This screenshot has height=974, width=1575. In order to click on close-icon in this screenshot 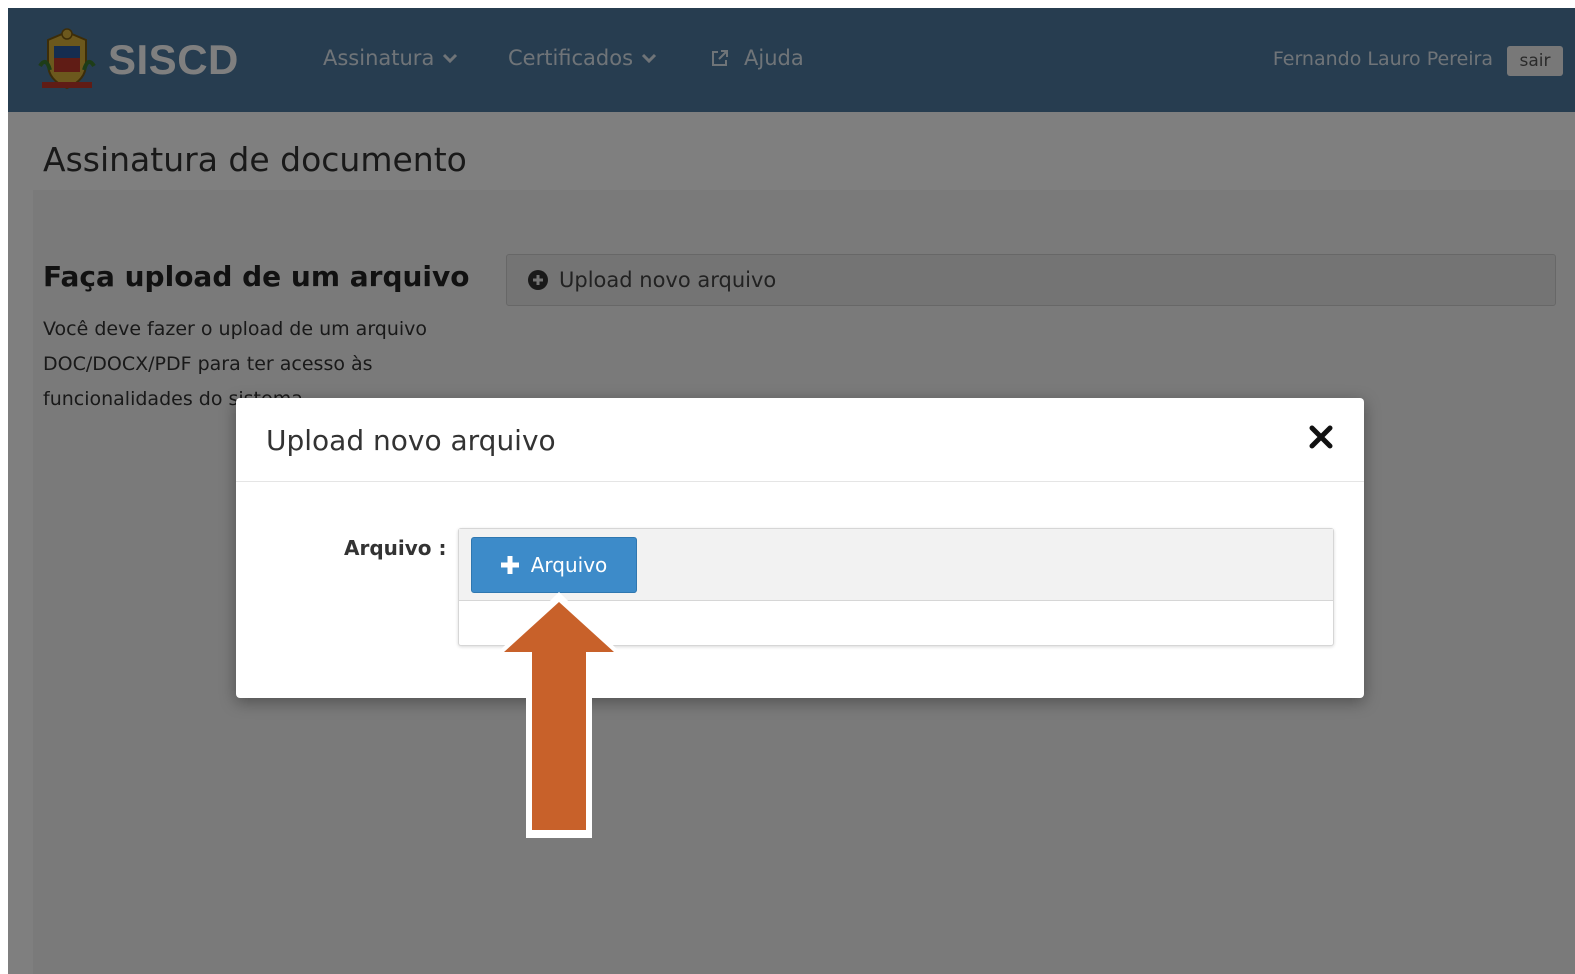, I will do `click(1321, 437)`.